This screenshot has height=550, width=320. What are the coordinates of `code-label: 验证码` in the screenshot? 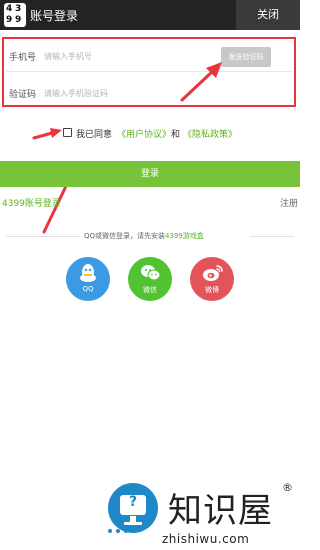 It's located at (23, 95).